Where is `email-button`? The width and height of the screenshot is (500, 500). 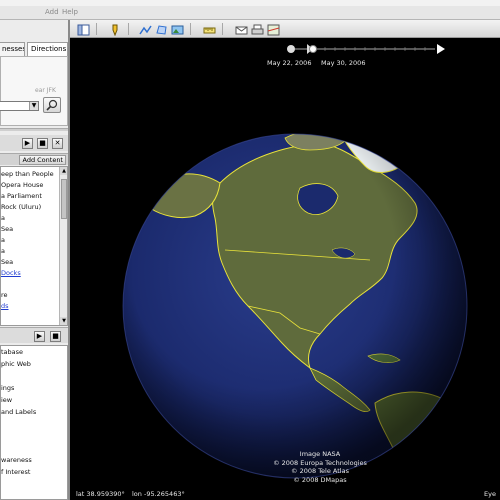
email-button is located at coordinates (241, 29).